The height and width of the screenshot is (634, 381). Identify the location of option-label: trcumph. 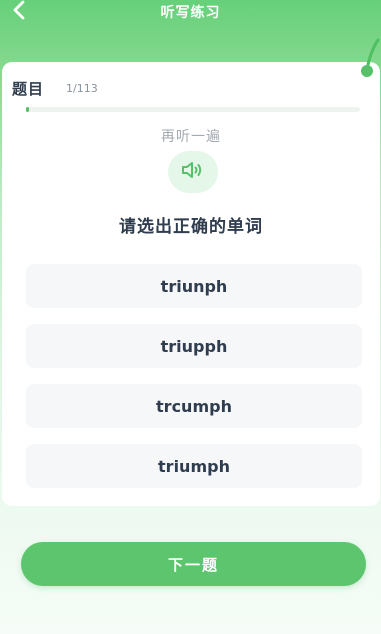
(194, 406).